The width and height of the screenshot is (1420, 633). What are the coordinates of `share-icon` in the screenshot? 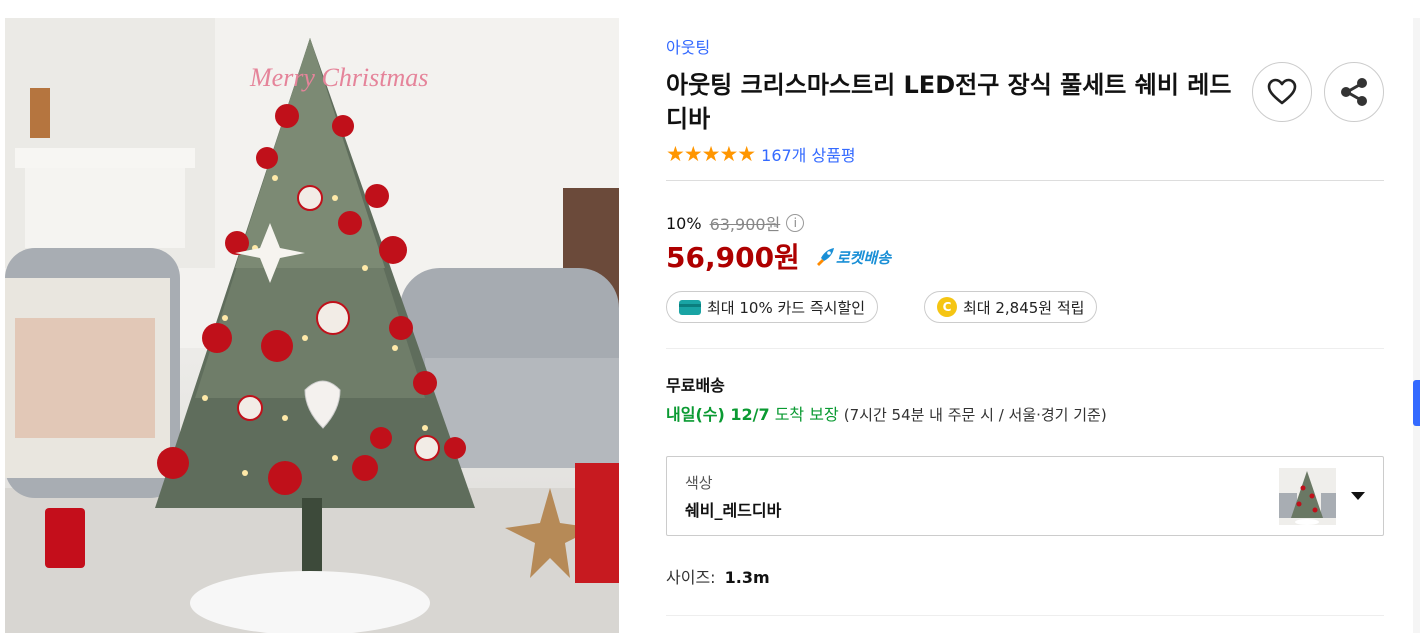 It's located at (1354, 92).